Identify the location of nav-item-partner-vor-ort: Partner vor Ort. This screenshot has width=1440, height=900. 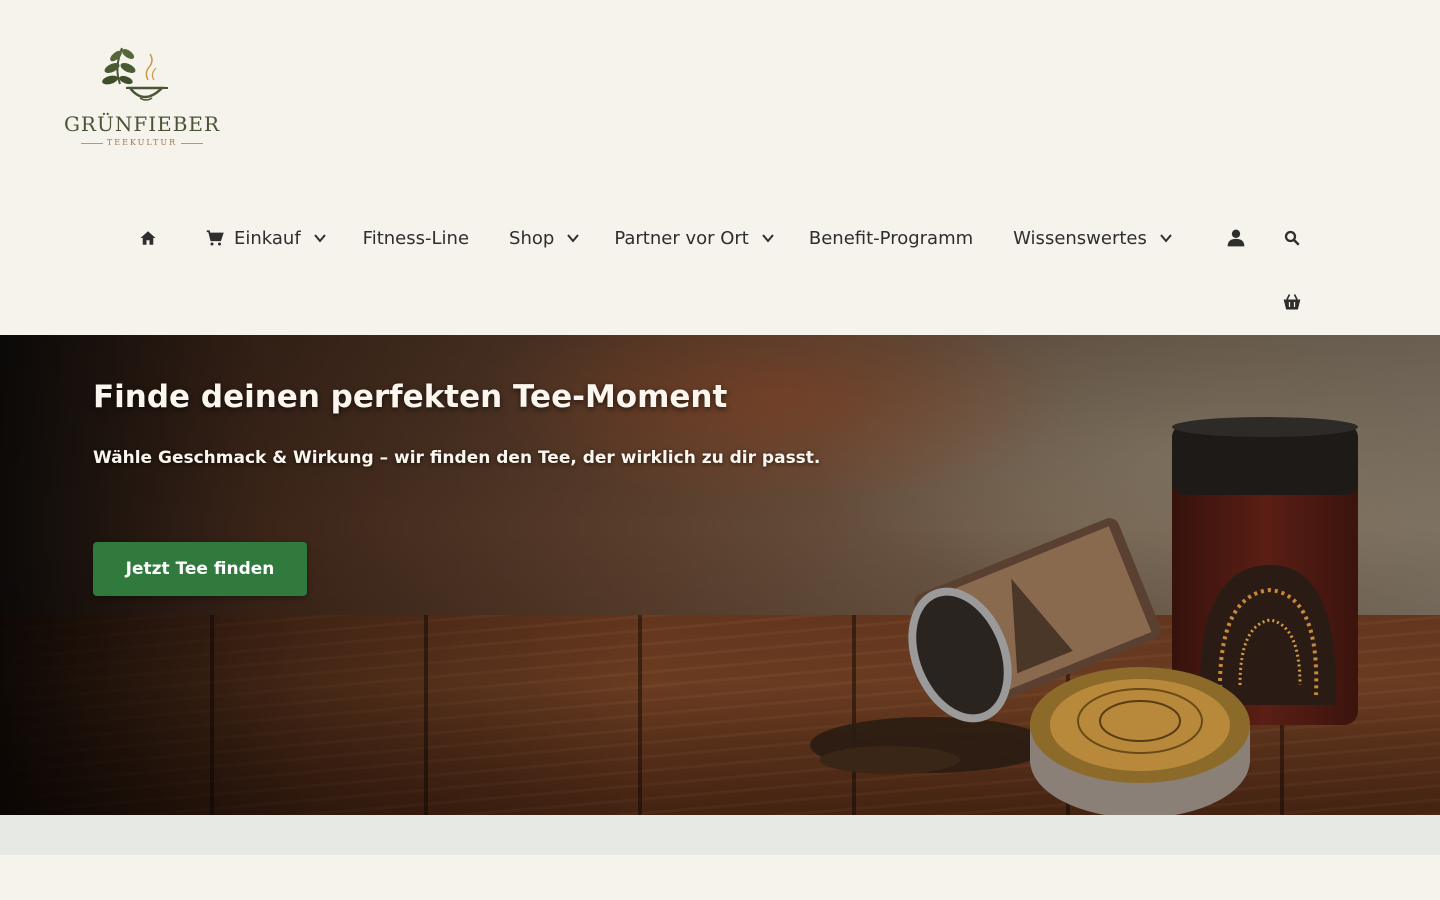
(694, 238).